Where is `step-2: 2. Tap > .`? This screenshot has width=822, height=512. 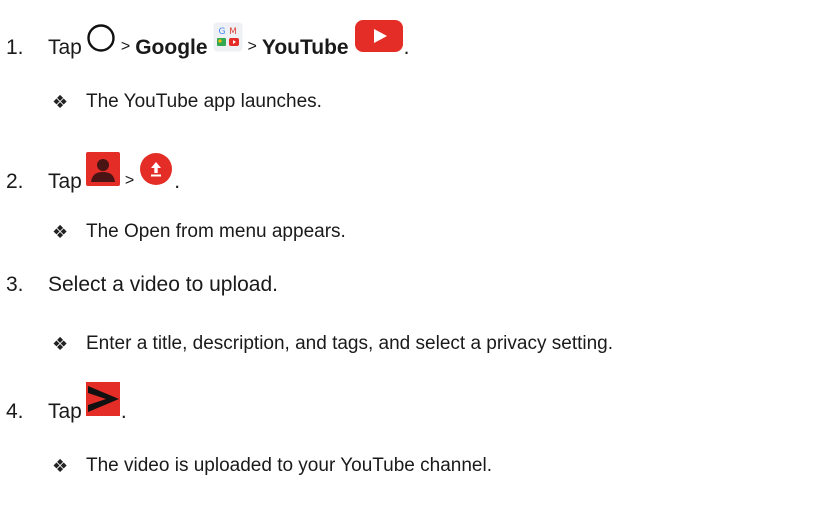 step-2: 2. Tap > . is located at coordinates (90, 174).